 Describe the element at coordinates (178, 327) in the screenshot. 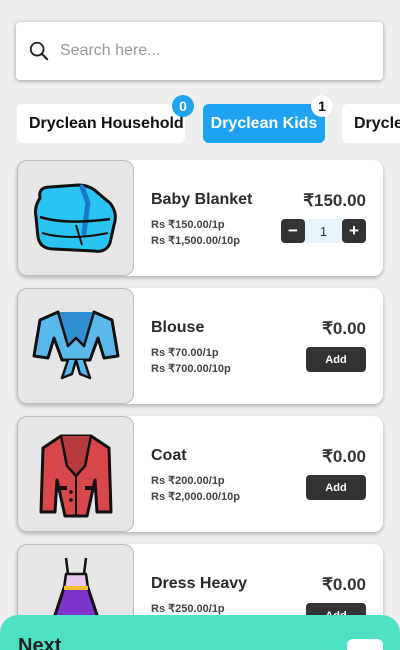

I see `product-name: Blouse` at that location.